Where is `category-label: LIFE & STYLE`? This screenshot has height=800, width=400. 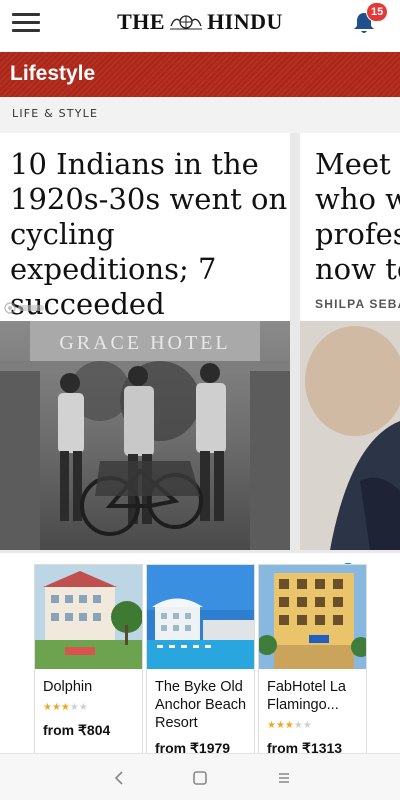 category-label: LIFE & STYLE is located at coordinates (55, 113).